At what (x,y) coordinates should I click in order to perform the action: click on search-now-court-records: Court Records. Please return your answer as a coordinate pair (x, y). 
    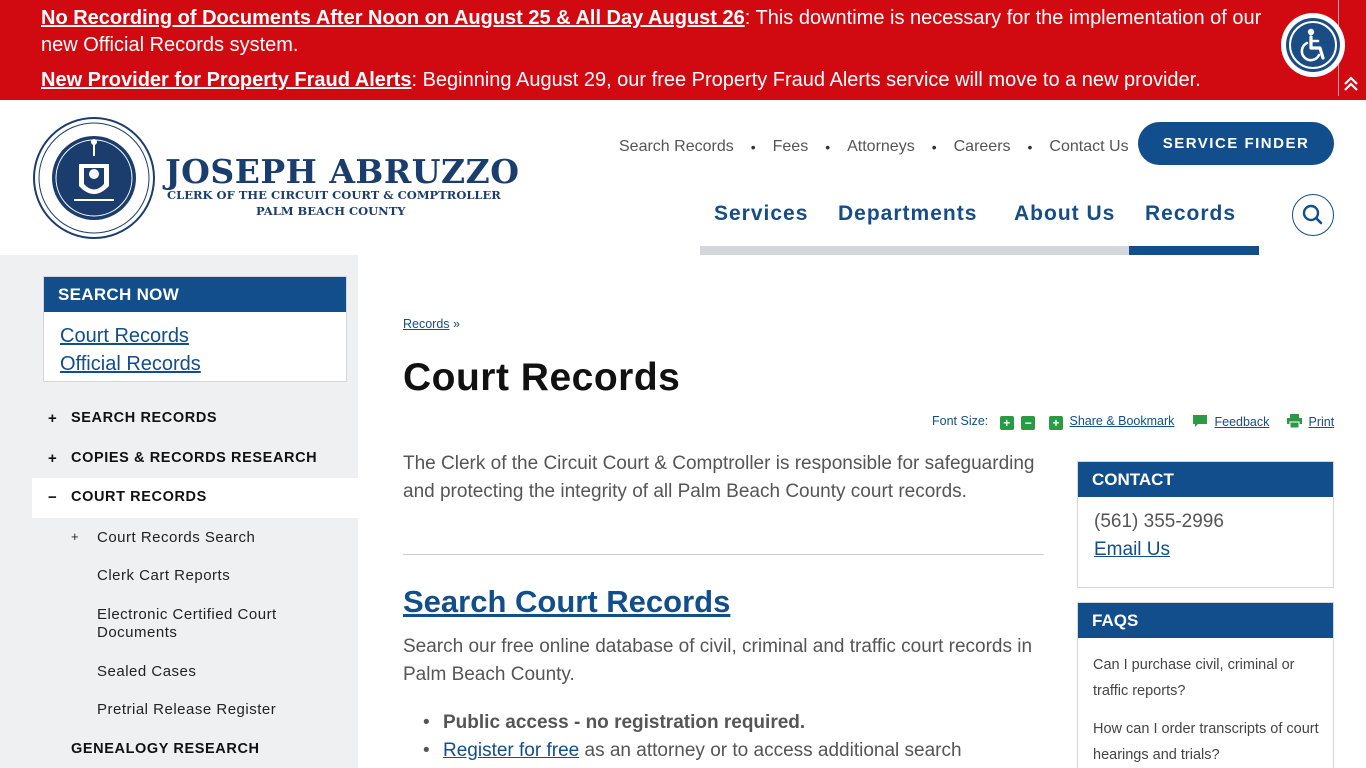
    Looking at the image, I should click on (203, 336).